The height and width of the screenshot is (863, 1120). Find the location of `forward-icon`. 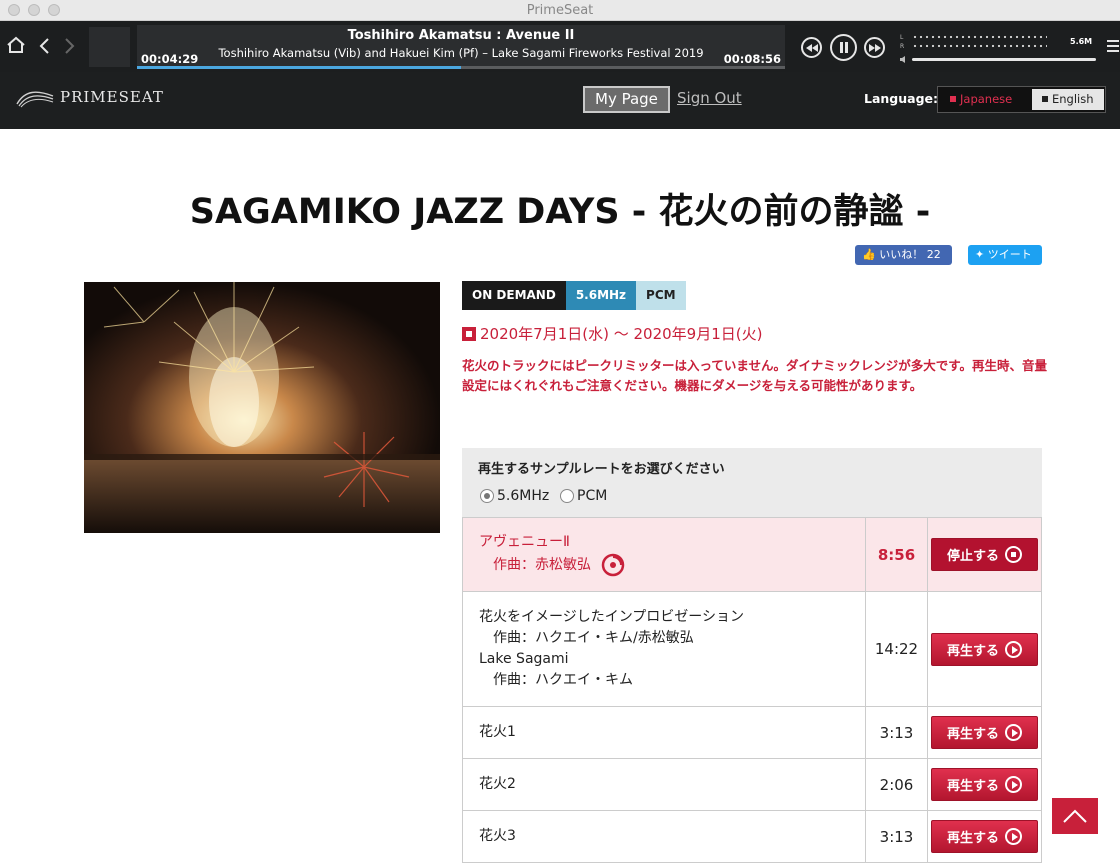

forward-icon is located at coordinates (70, 46).